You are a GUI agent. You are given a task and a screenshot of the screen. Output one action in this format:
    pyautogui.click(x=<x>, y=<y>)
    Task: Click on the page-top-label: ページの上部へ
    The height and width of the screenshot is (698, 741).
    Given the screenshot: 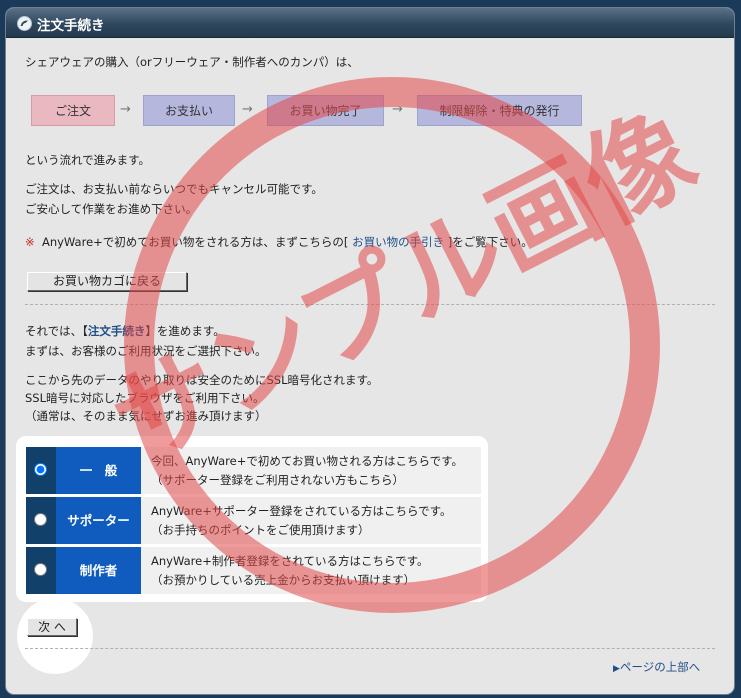 What is the action you would take?
    pyautogui.click(x=660, y=667)
    